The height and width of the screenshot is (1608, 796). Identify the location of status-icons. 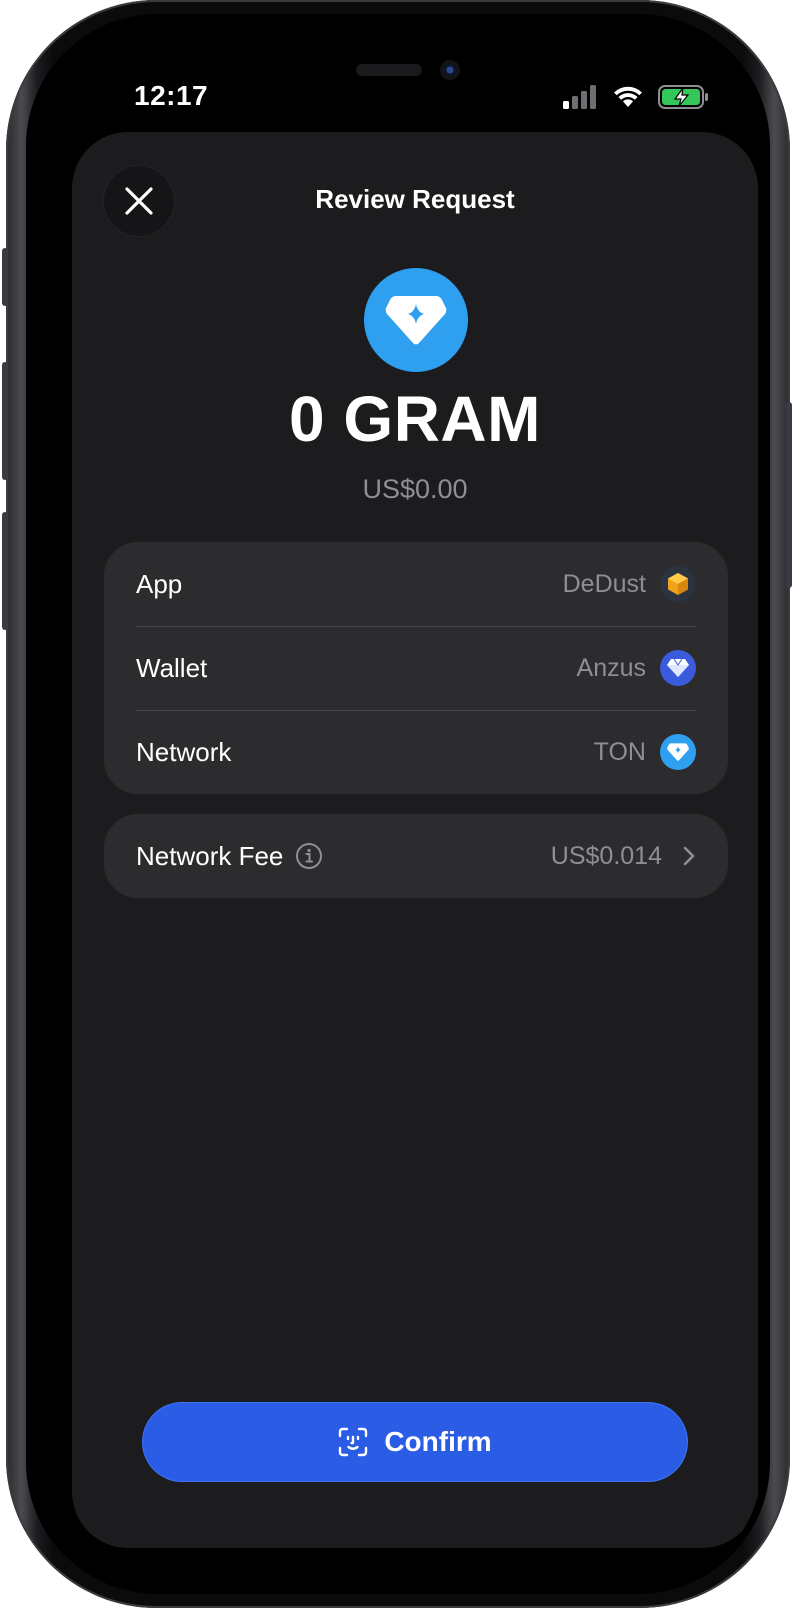
(636, 97).